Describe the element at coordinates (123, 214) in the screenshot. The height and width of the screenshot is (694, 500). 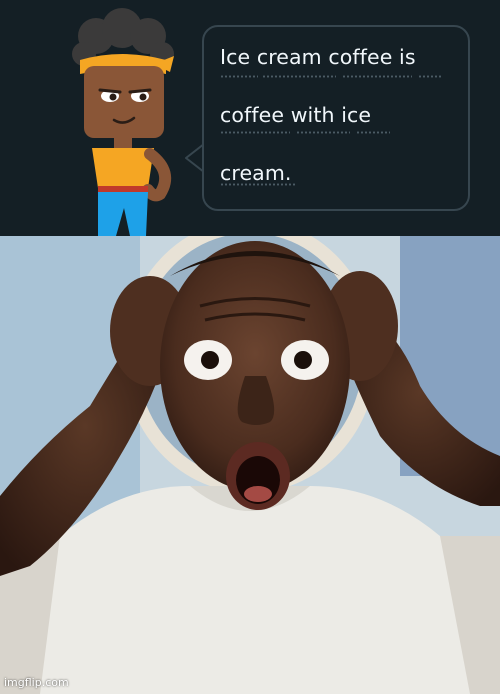
I see `character-jeans` at that location.